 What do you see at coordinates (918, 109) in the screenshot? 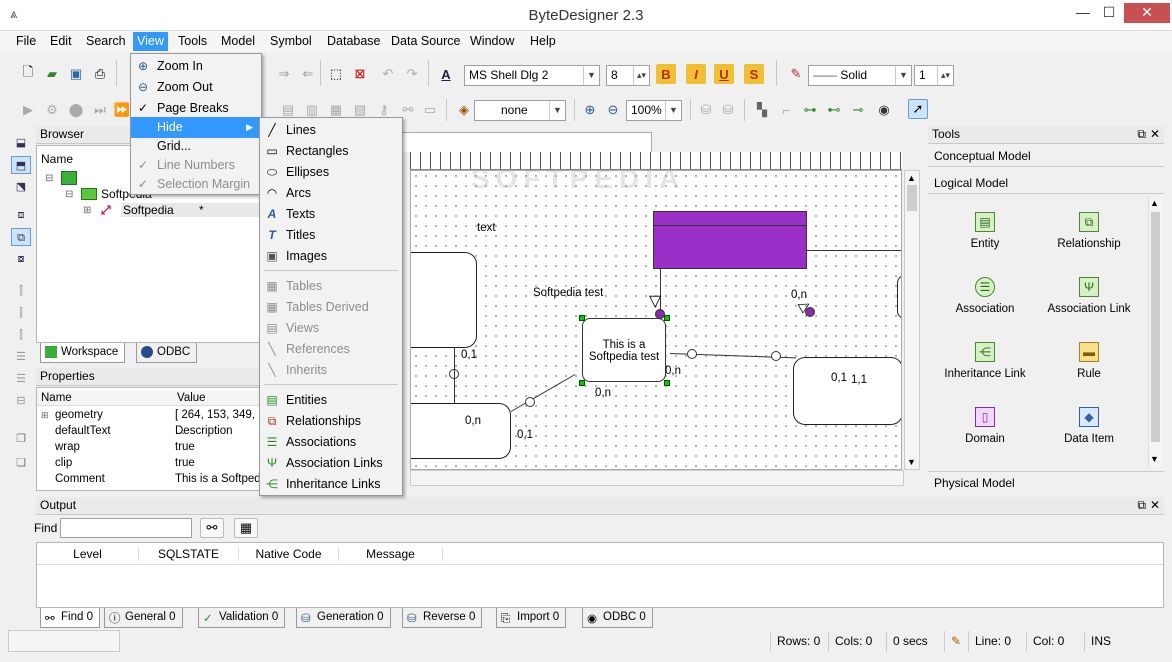
I see `pointer-icon: ➚` at bounding box center [918, 109].